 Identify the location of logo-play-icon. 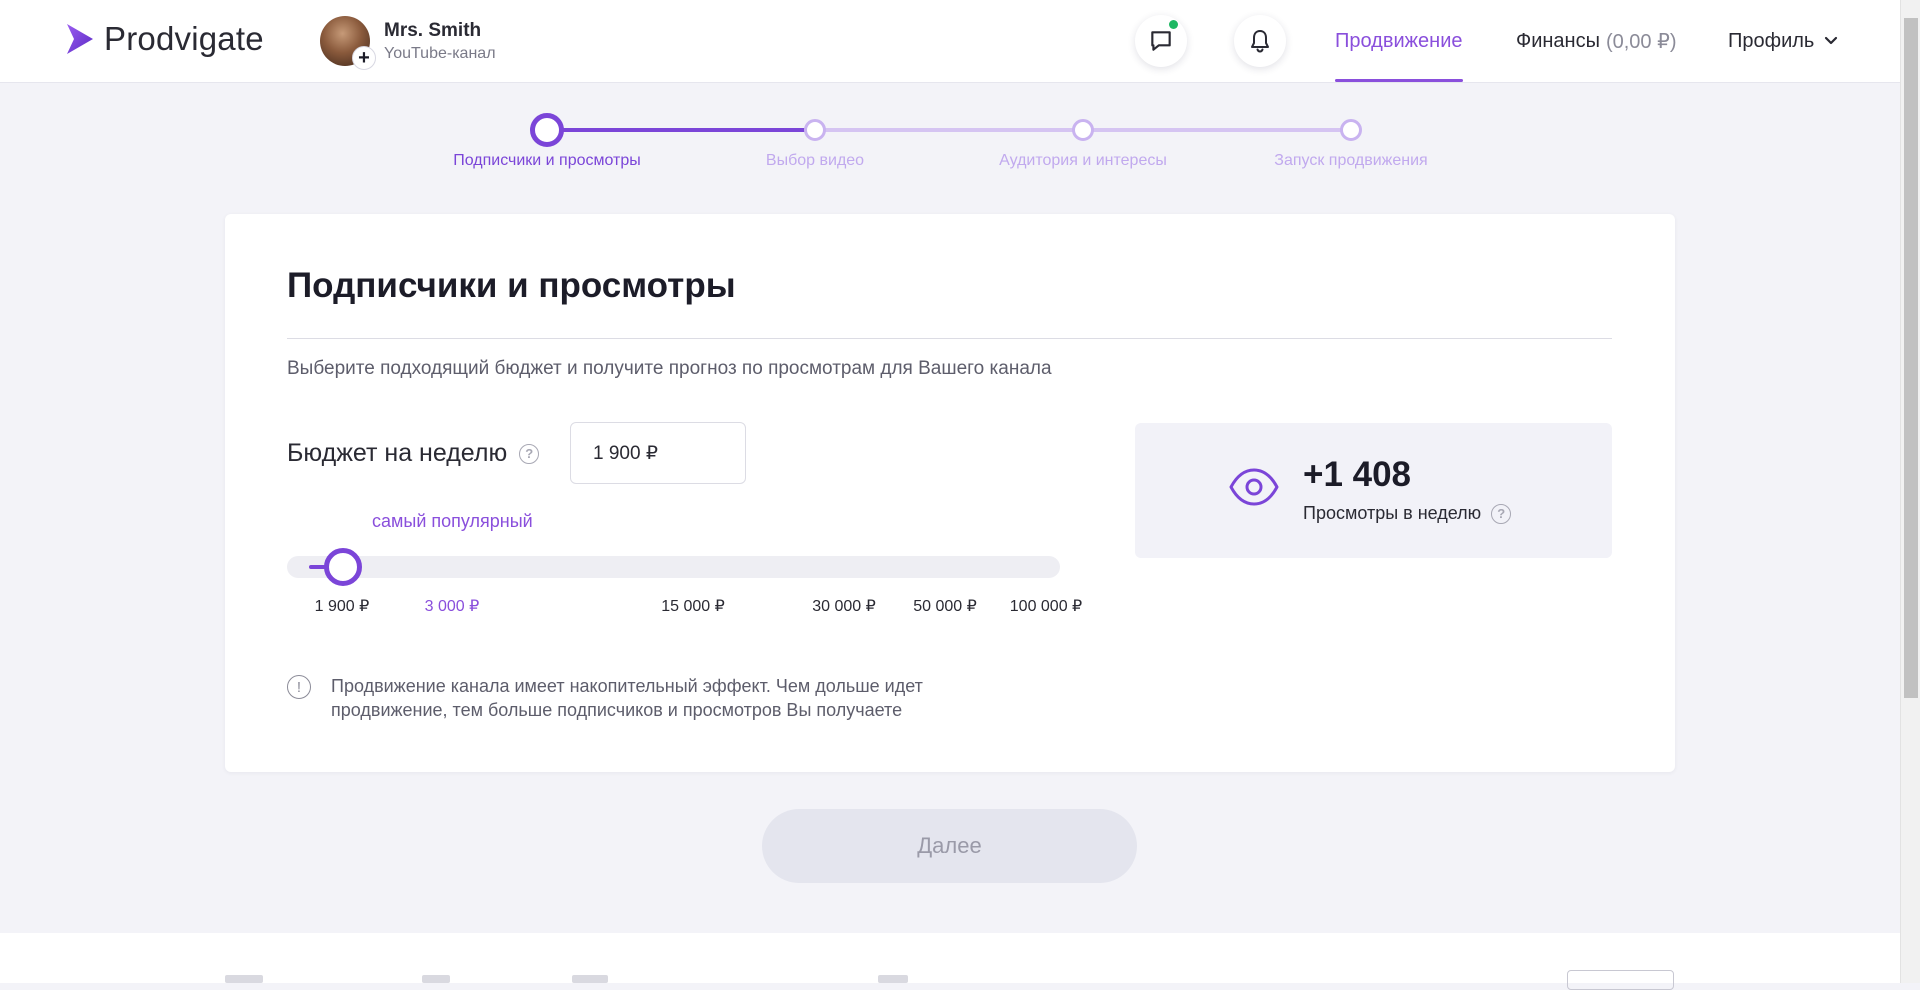
(80, 39).